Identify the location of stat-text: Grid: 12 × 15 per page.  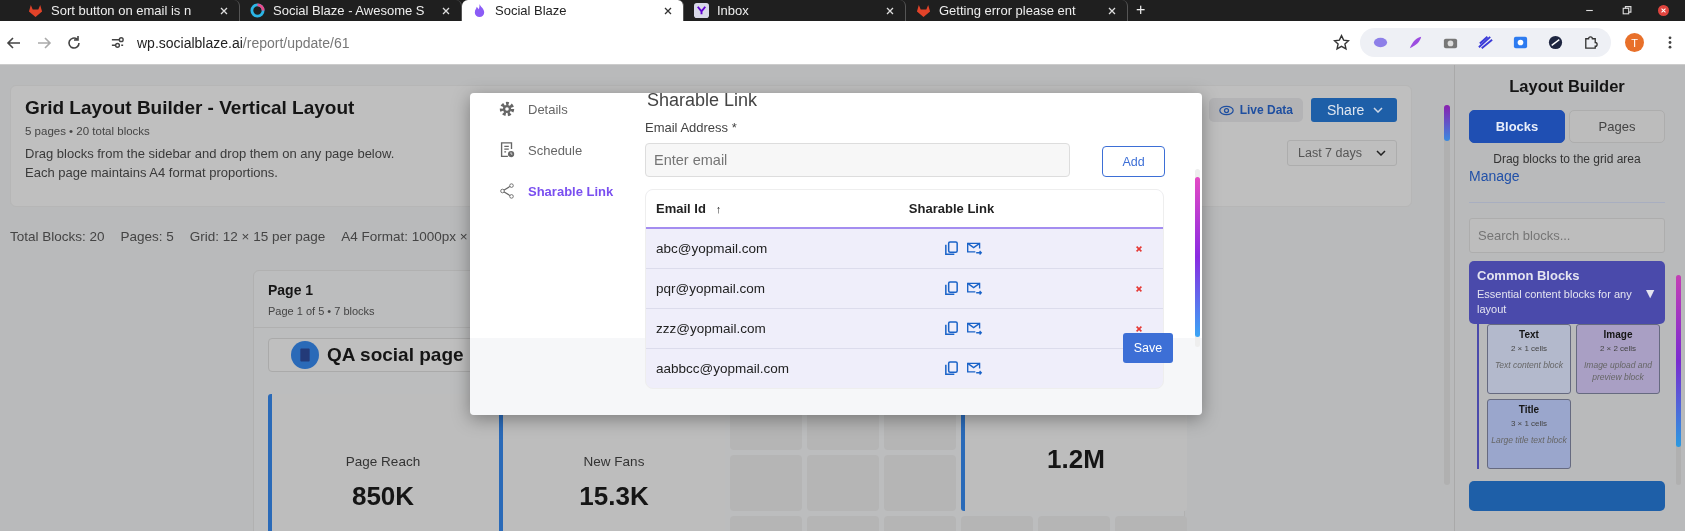
(257, 236).